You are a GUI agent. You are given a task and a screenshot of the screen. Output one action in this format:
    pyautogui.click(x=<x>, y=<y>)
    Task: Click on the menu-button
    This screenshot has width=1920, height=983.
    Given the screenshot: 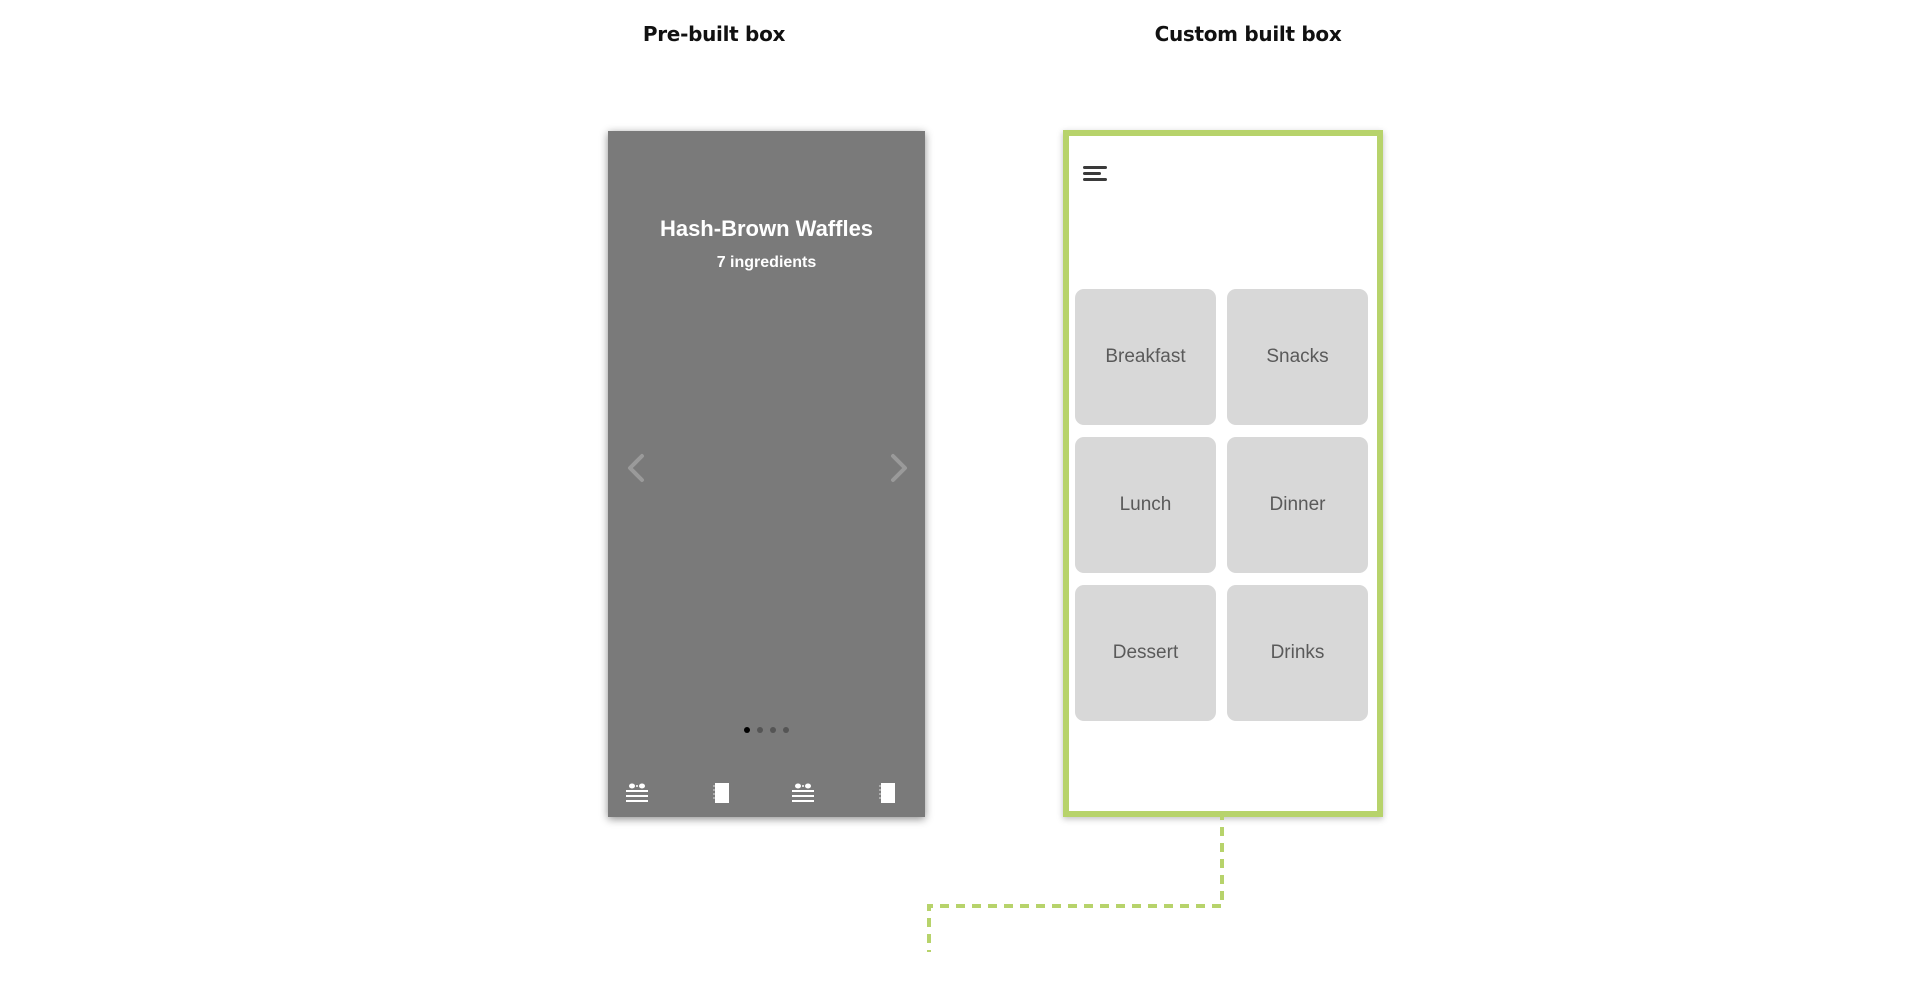 What is the action you would take?
    pyautogui.click(x=1095, y=175)
    